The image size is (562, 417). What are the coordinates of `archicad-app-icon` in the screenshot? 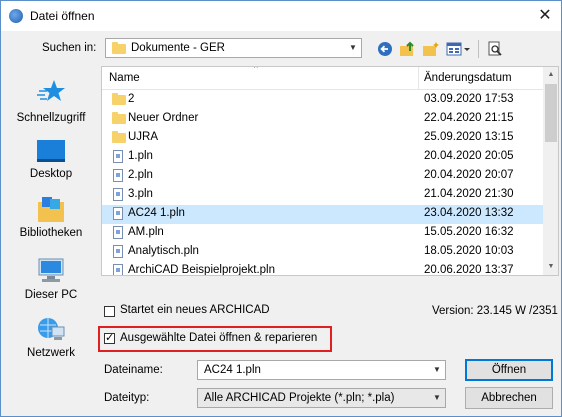 It's located at (16, 16).